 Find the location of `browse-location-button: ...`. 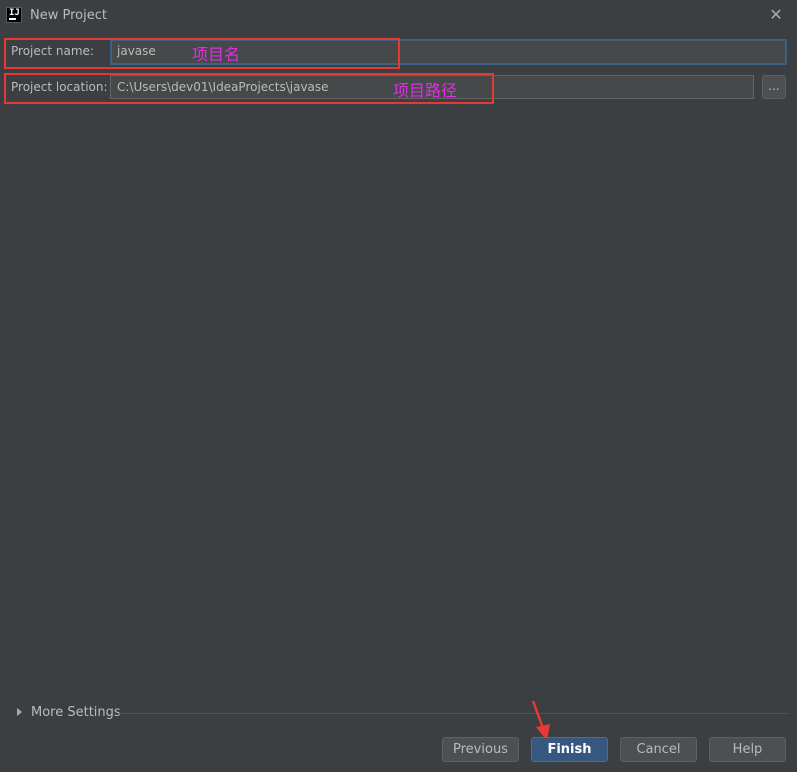

browse-location-button: ... is located at coordinates (774, 87).